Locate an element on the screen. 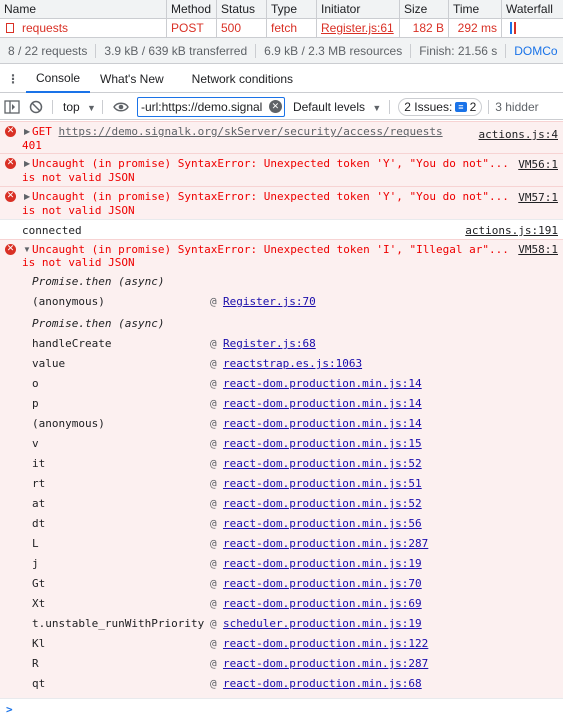  stack-source-link: Register.js:68 is located at coordinates (269, 343).